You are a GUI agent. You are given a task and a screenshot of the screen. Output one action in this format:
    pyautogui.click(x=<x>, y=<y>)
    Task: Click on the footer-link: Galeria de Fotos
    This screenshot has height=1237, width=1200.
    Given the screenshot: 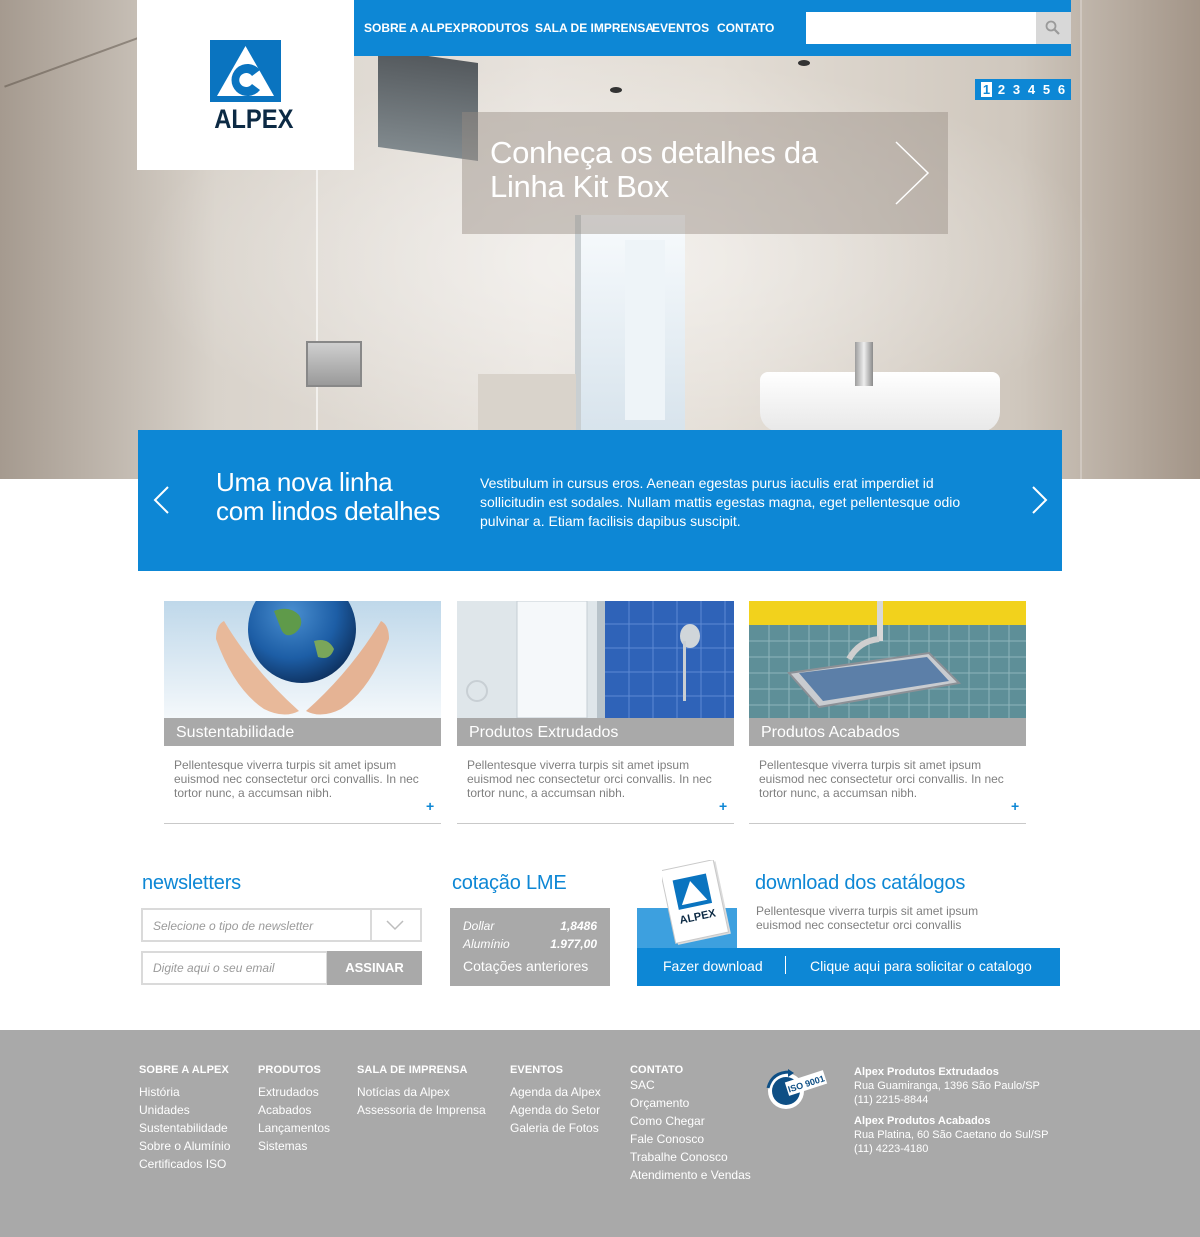 What is the action you would take?
    pyautogui.click(x=555, y=1128)
    